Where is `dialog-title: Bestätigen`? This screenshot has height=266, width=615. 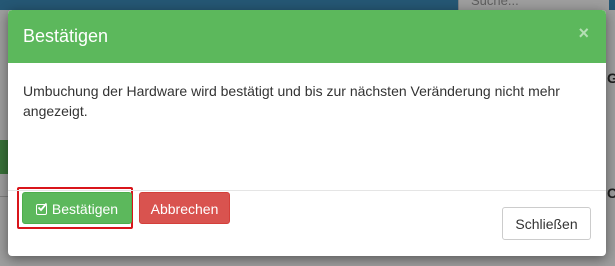 dialog-title: Bestätigen is located at coordinates (66, 36).